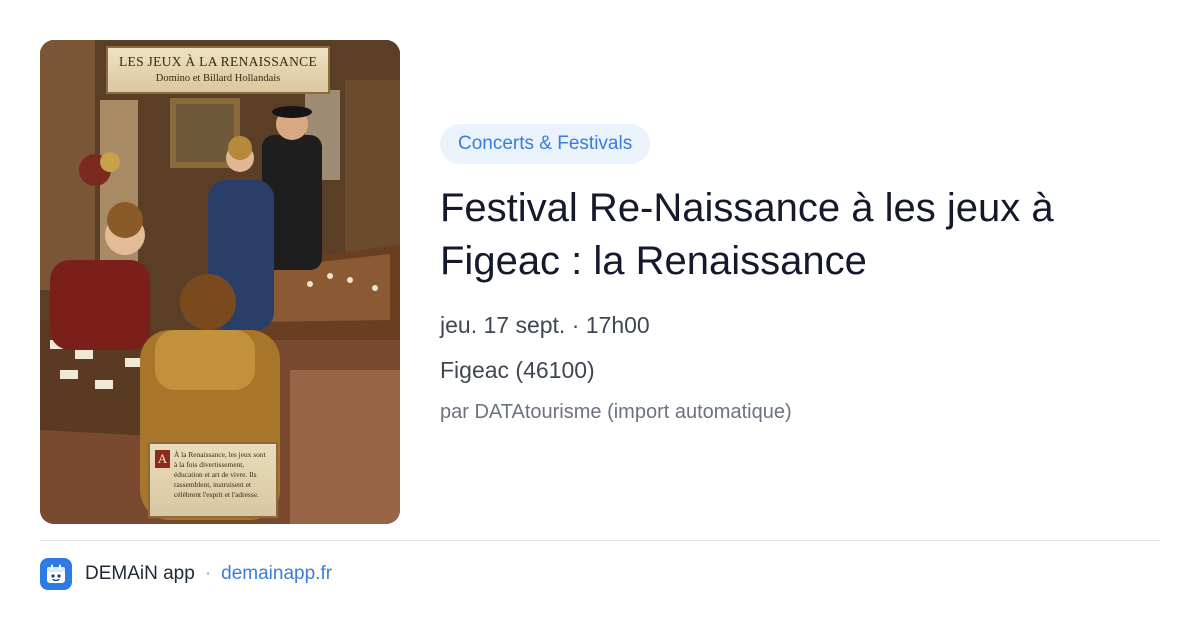  What do you see at coordinates (545, 144) in the screenshot?
I see `category-chip: Concerts & Festivals` at bounding box center [545, 144].